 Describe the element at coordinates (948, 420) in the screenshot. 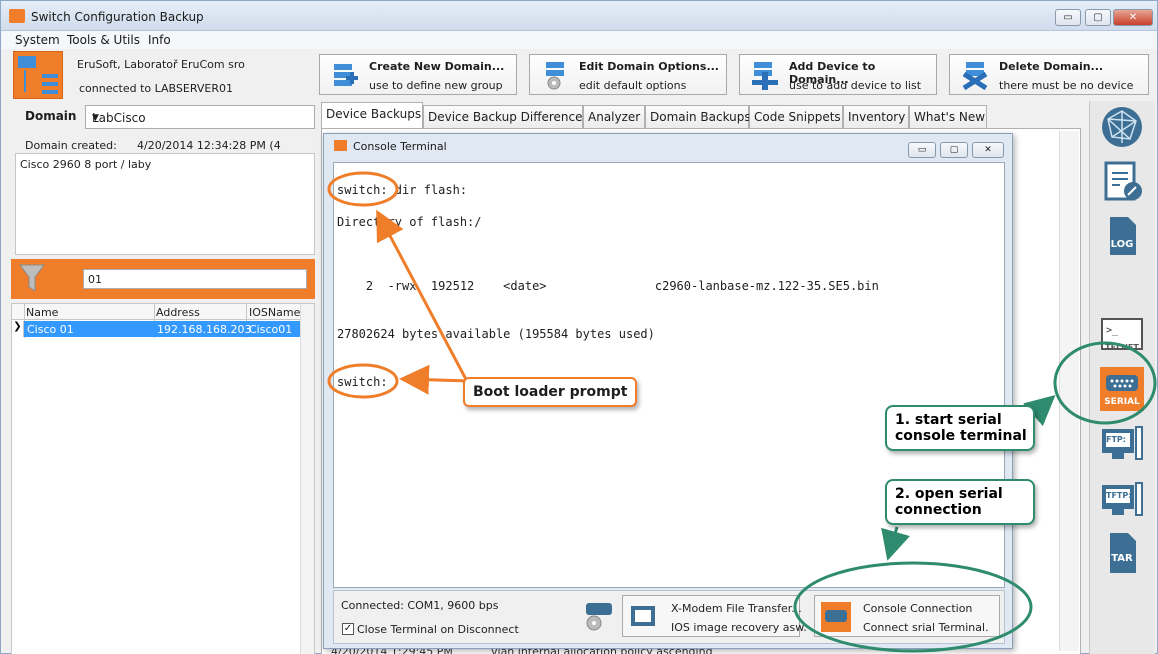

I see `step1-line1: 1. start serial` at that location.